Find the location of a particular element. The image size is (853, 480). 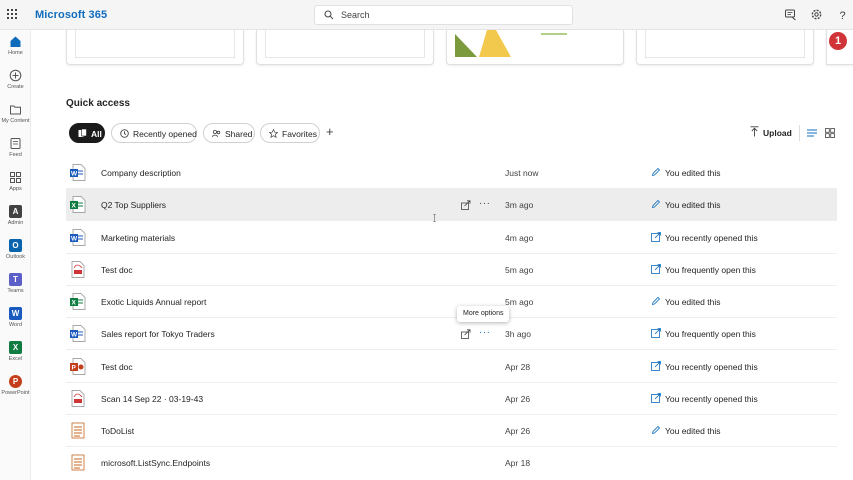

rail-label: Teams is located at coordinates (15, 291).